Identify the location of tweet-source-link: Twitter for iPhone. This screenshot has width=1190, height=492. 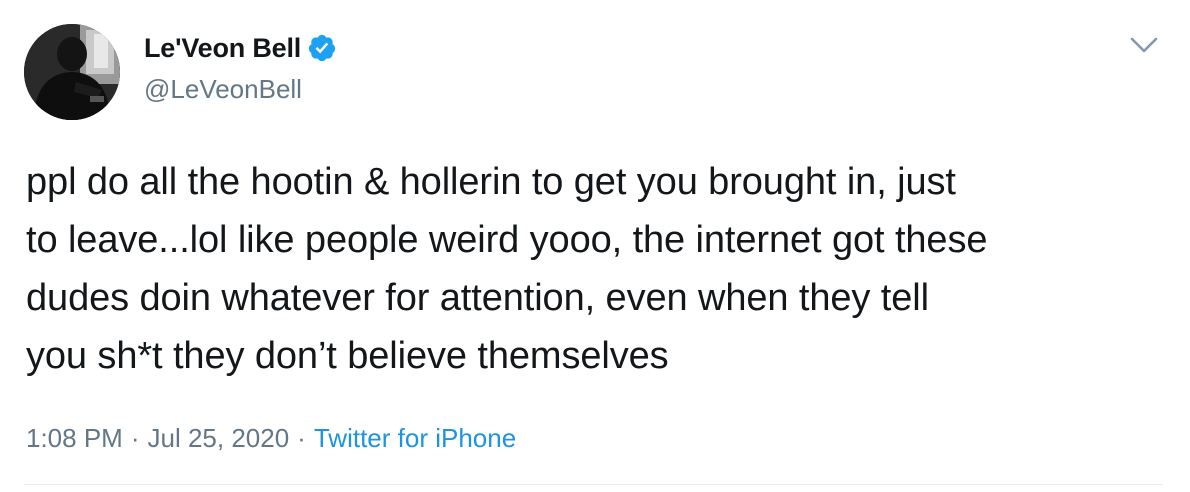
(415, 438).